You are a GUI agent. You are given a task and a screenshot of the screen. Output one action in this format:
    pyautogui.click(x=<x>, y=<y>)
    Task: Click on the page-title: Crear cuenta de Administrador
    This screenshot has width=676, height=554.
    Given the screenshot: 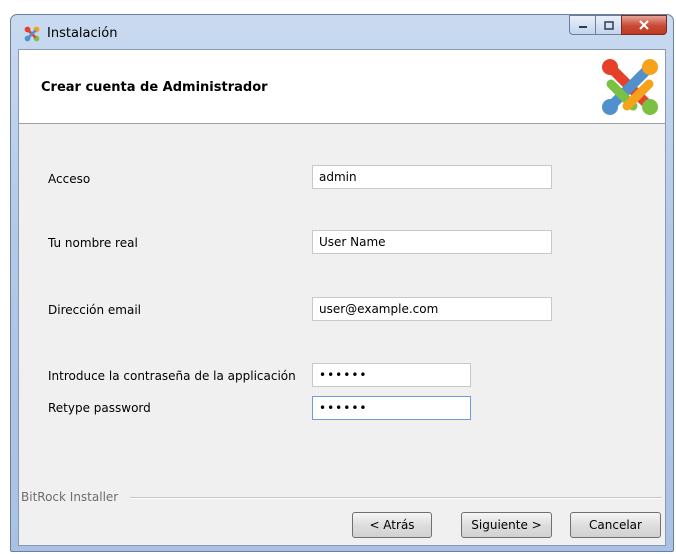 What is the action you would take?
    pyautogui.click(x=154, y=87)
    